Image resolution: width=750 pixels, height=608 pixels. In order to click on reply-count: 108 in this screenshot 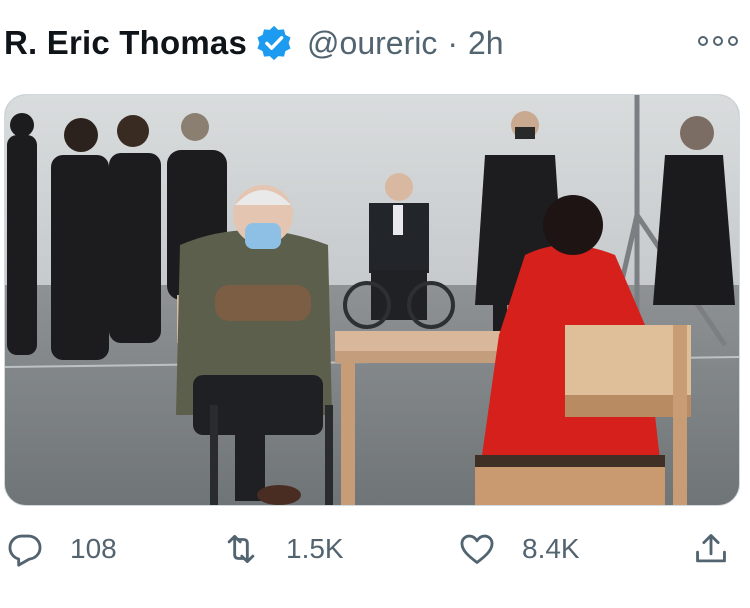, I will do `click(93, 548)`.